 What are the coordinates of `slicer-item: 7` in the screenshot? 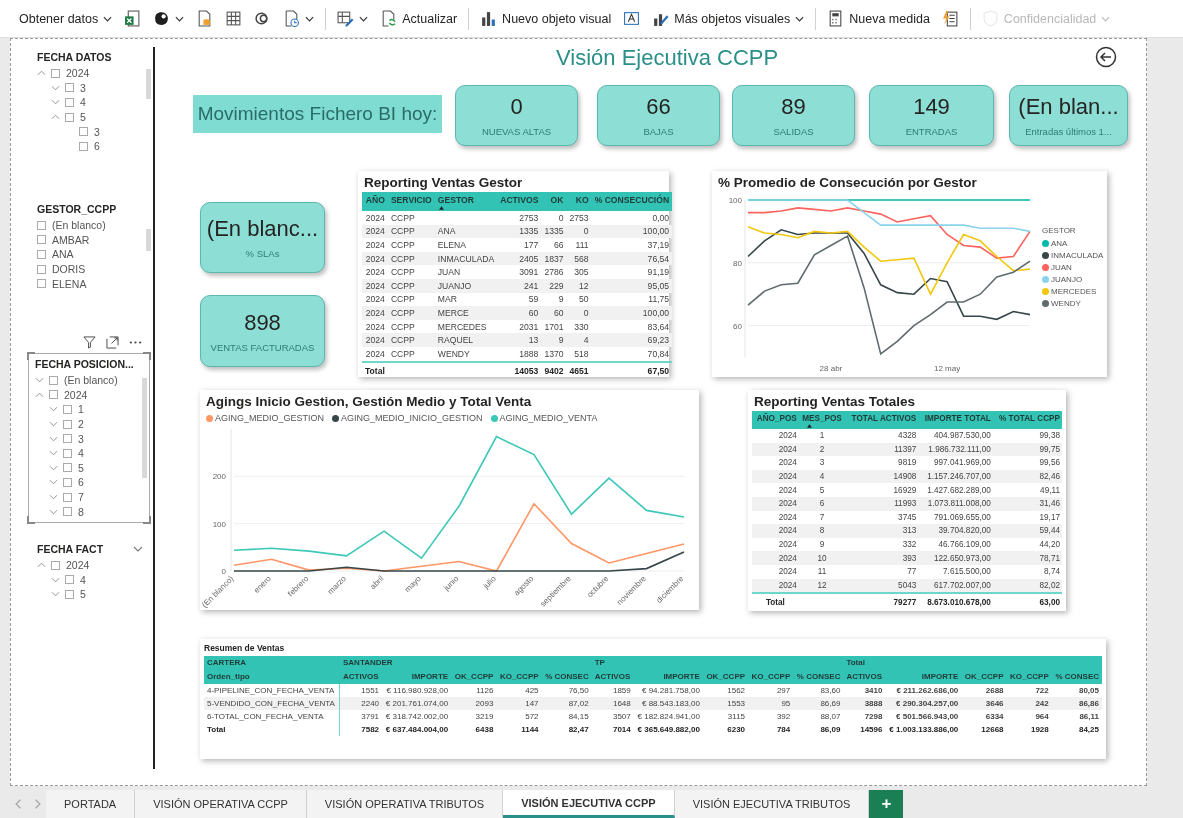 It's located at (81, 497).